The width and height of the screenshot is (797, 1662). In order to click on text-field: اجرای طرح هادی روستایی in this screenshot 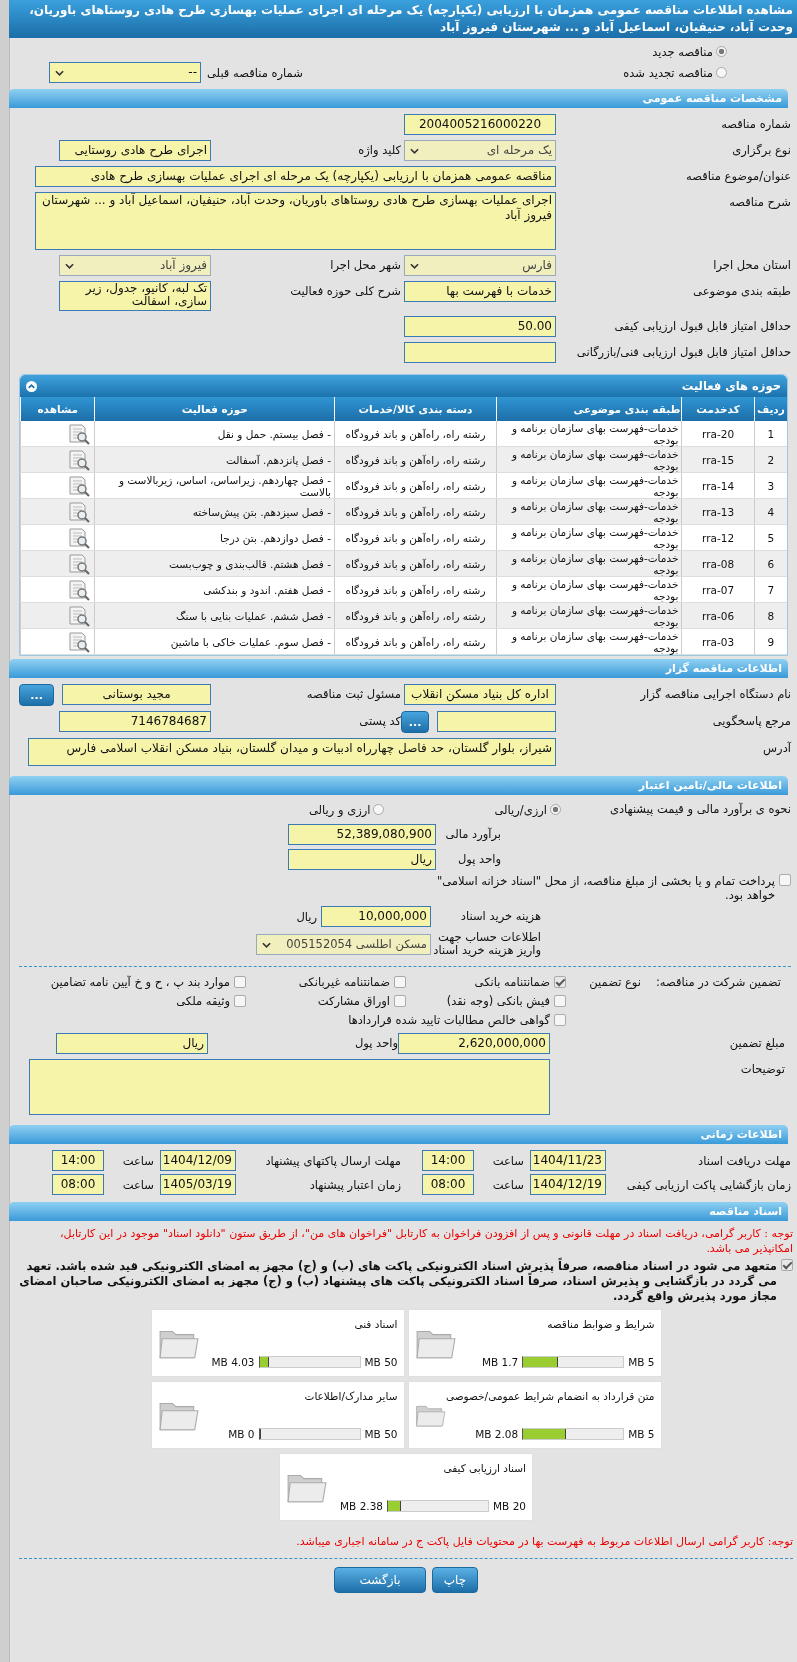, I will do `click(135, 150)`.